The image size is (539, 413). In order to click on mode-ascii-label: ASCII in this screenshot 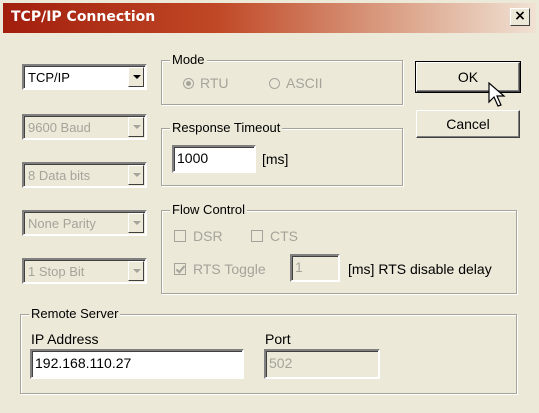, I will do `click(304, 83)`.